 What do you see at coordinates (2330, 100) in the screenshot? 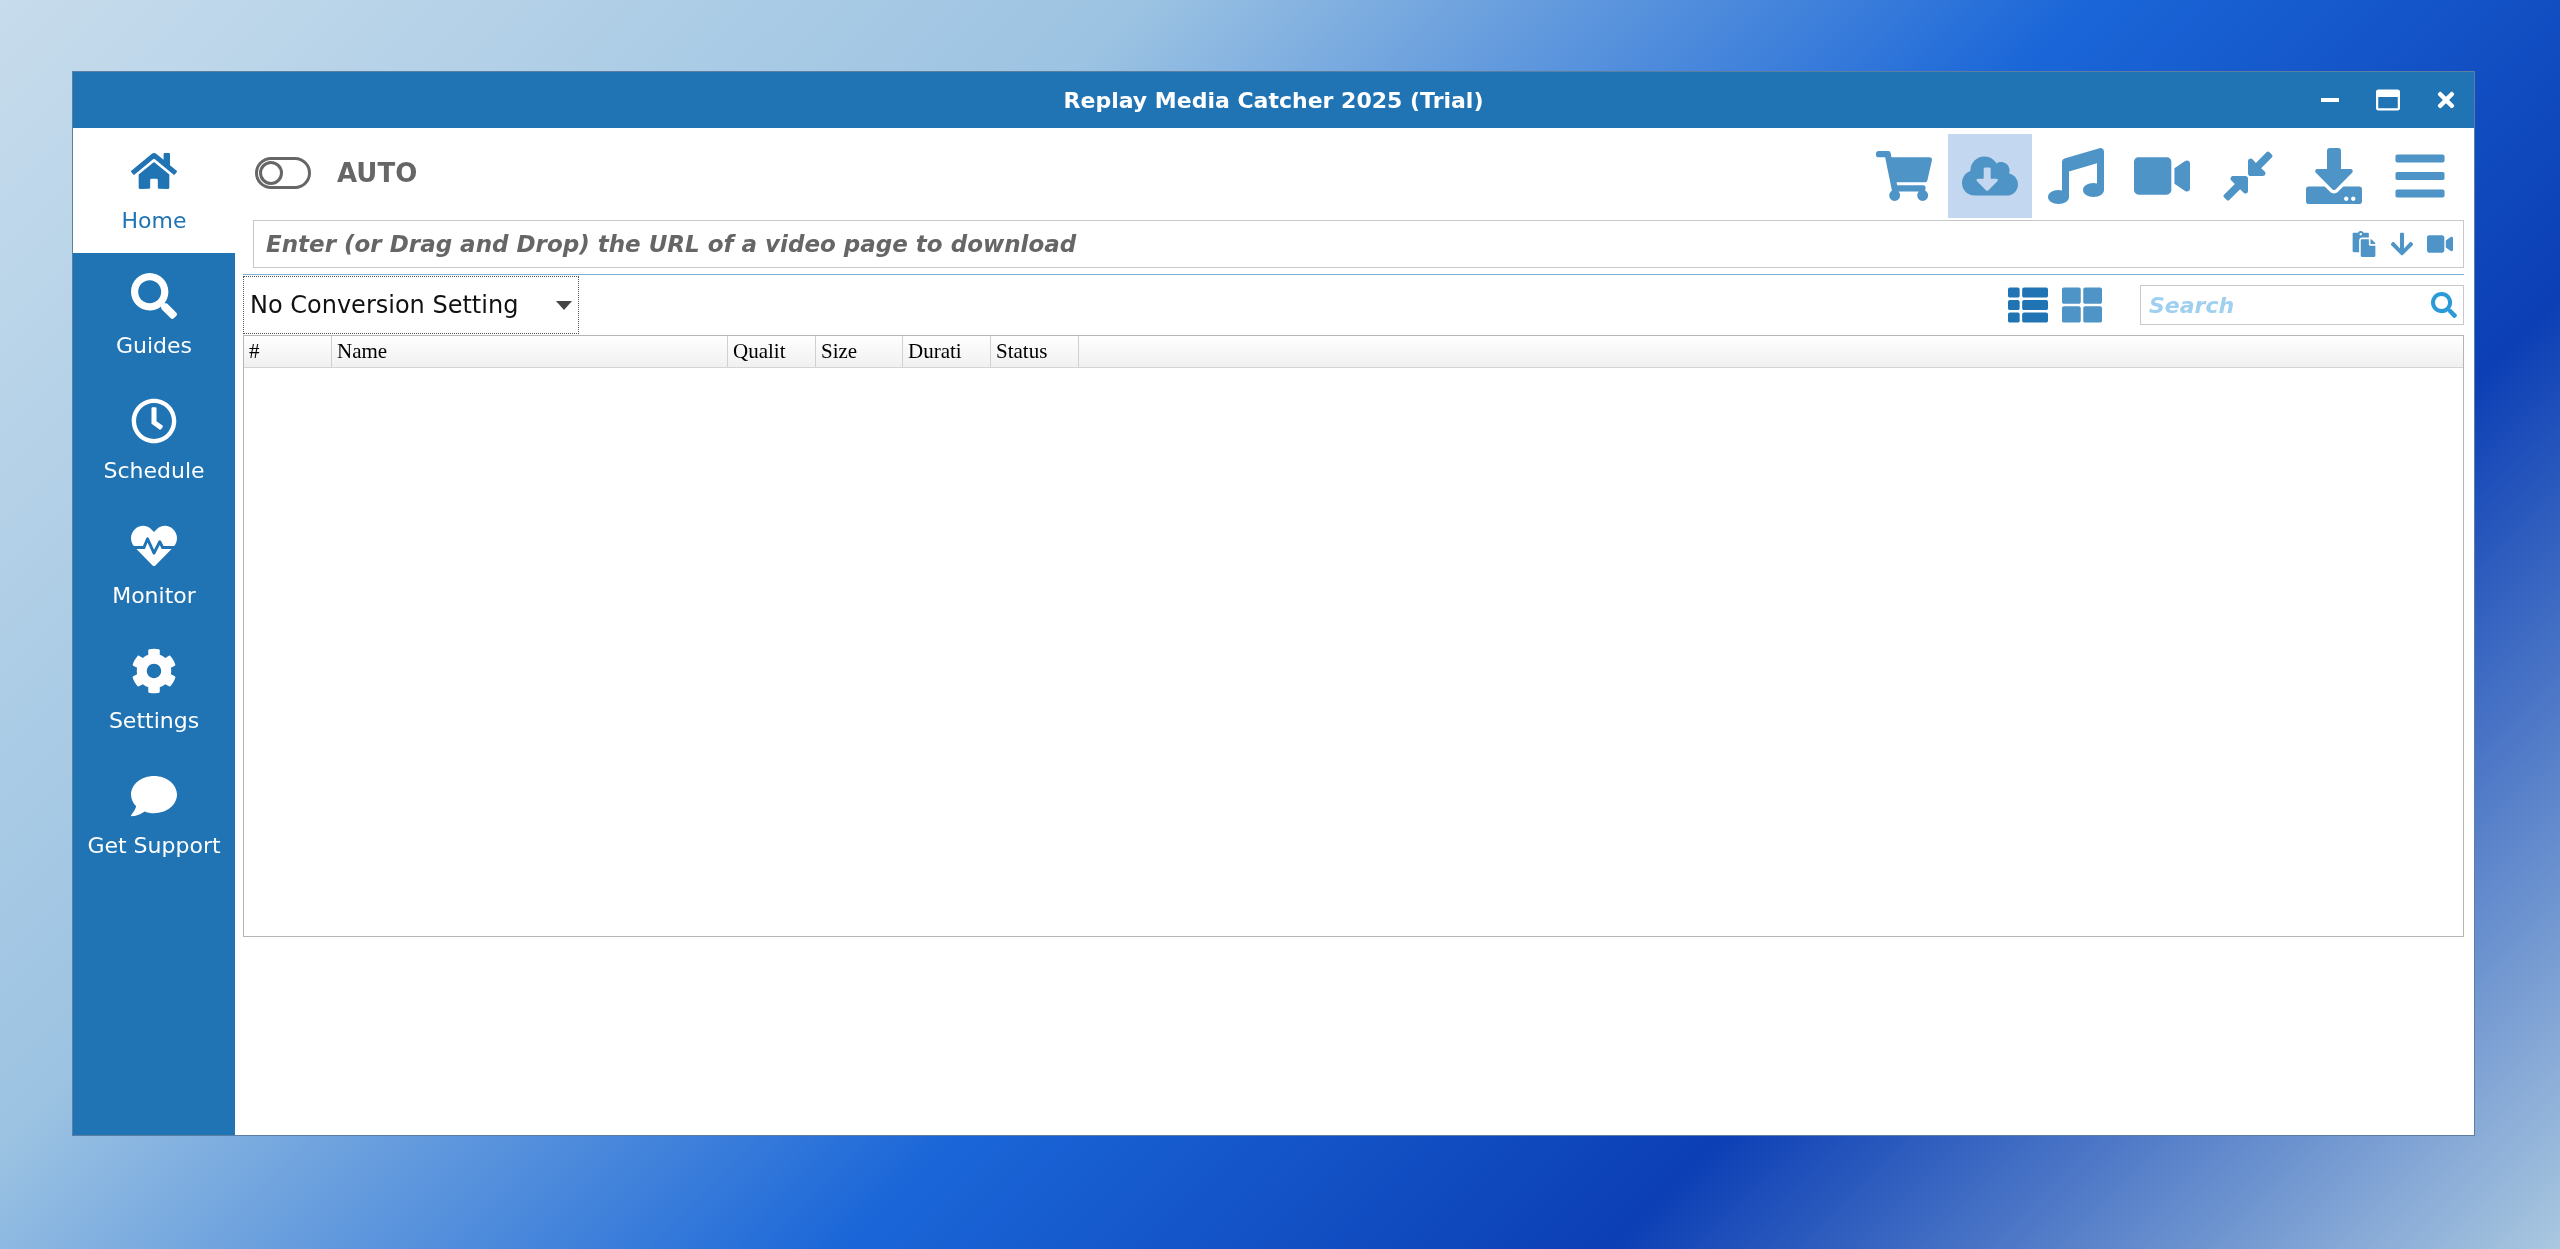
I see `minimize-icon` at bounding box center [2330, 100].